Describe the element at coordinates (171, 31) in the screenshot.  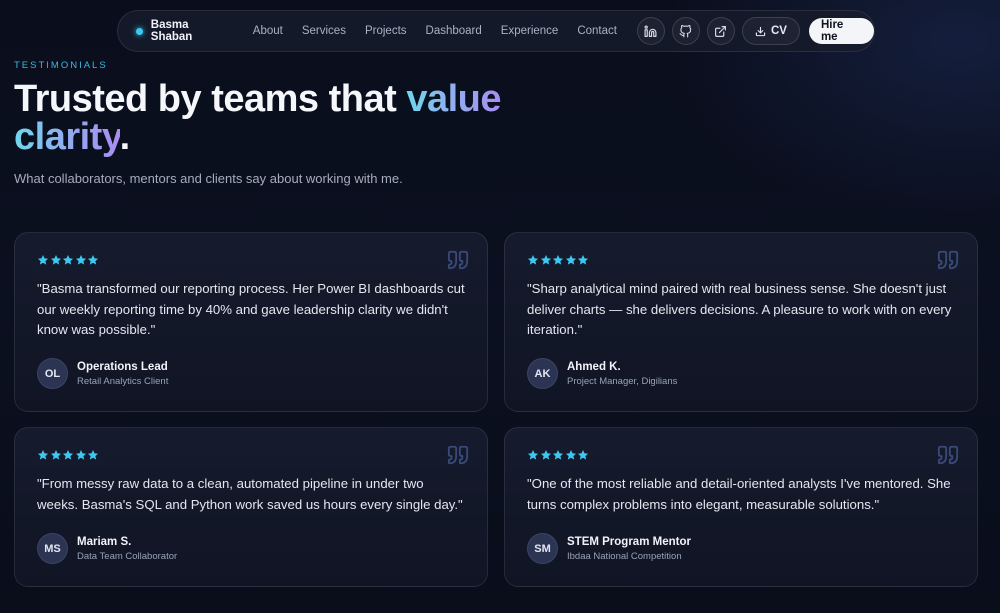
I see `brand-name: Basma Shaban` at that location.